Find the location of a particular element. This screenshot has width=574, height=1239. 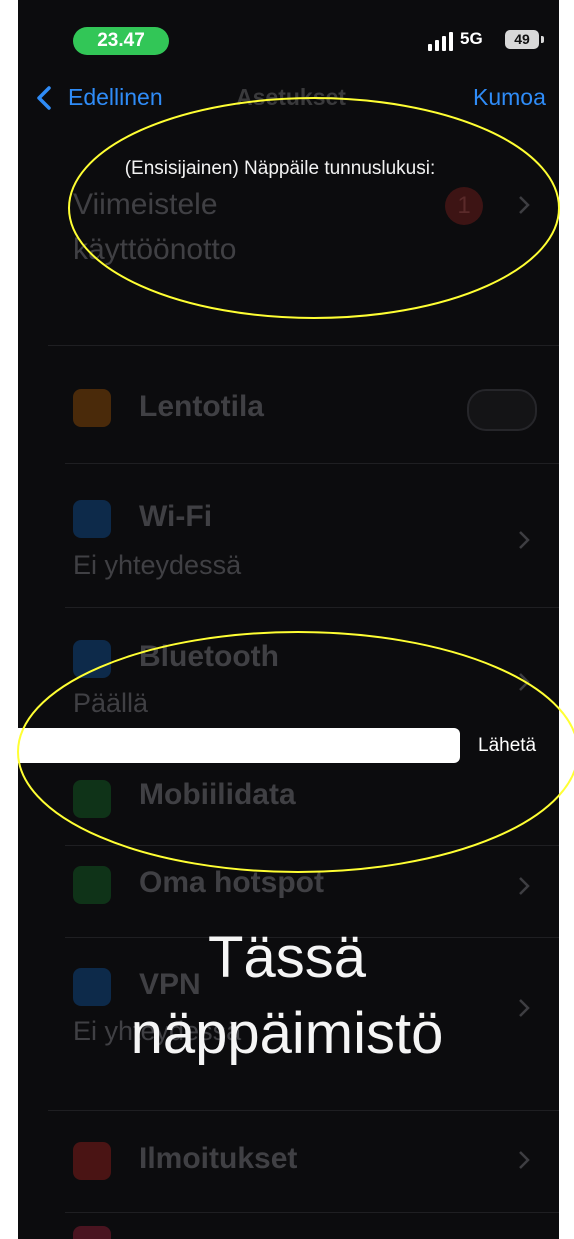

settings-row-title: Lentotila is located at coordinates (201, 406).